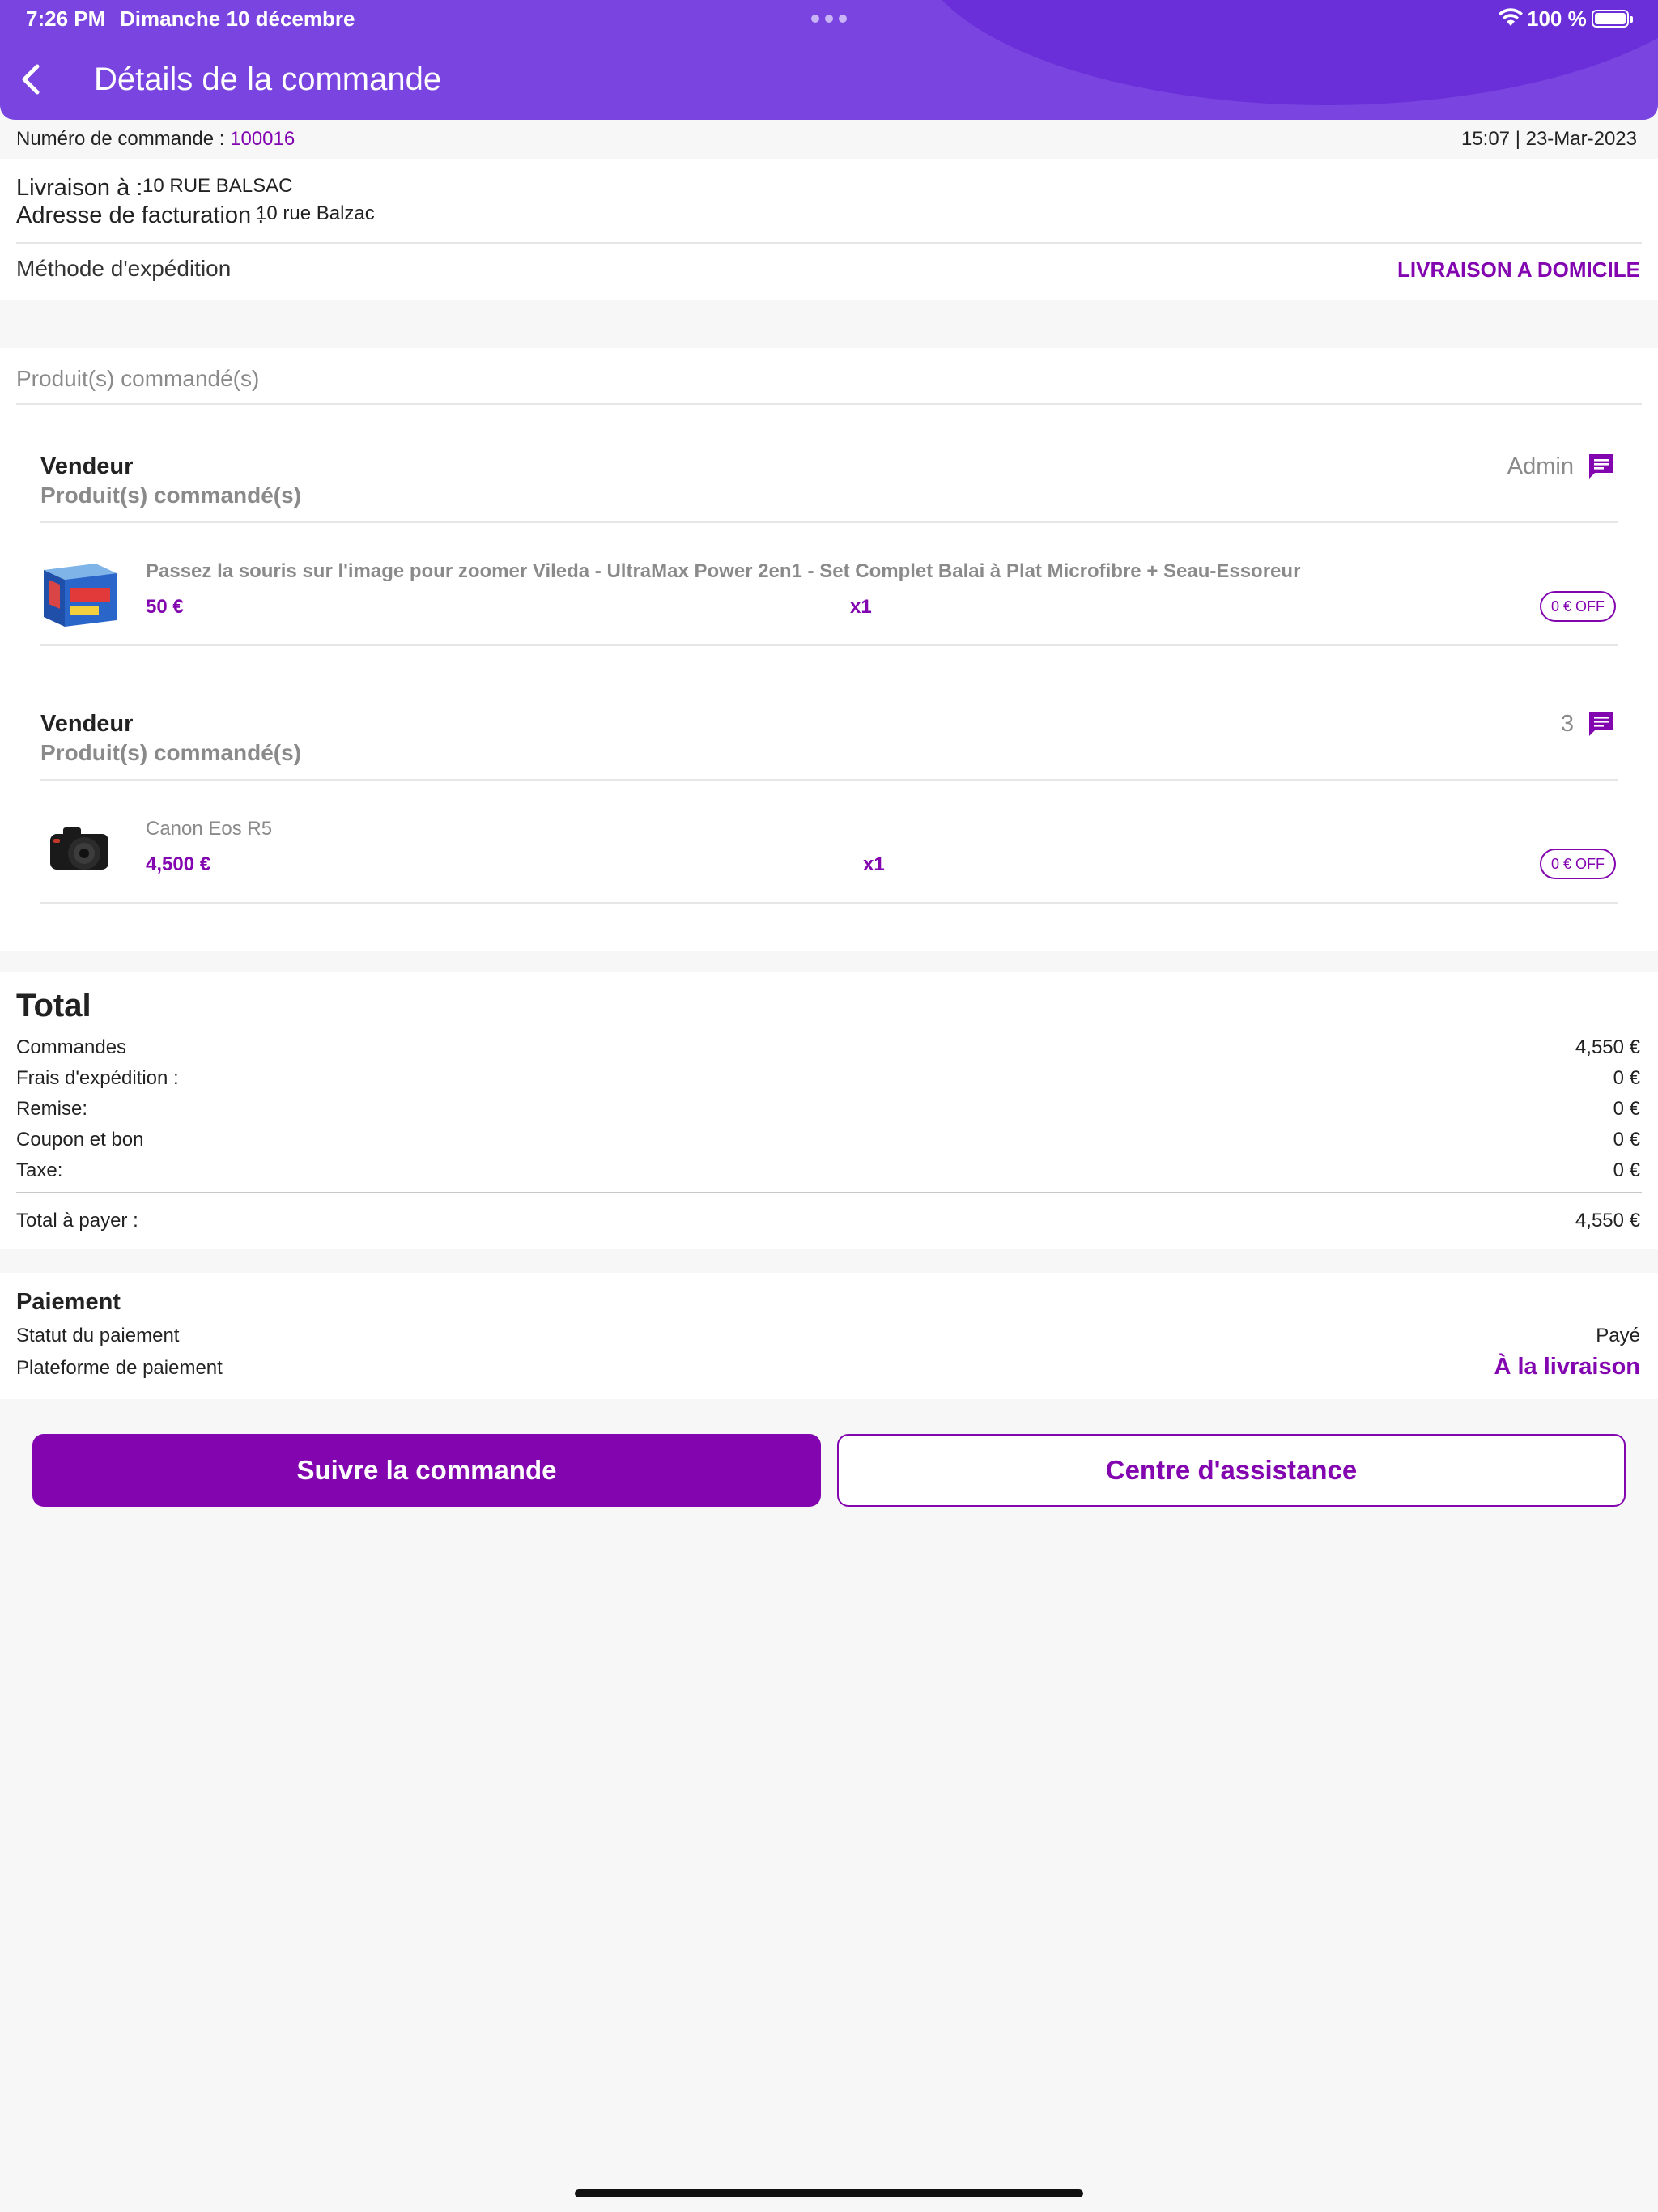  I want to click on track-order-button: Suivre la commande, so click(426, 1471).